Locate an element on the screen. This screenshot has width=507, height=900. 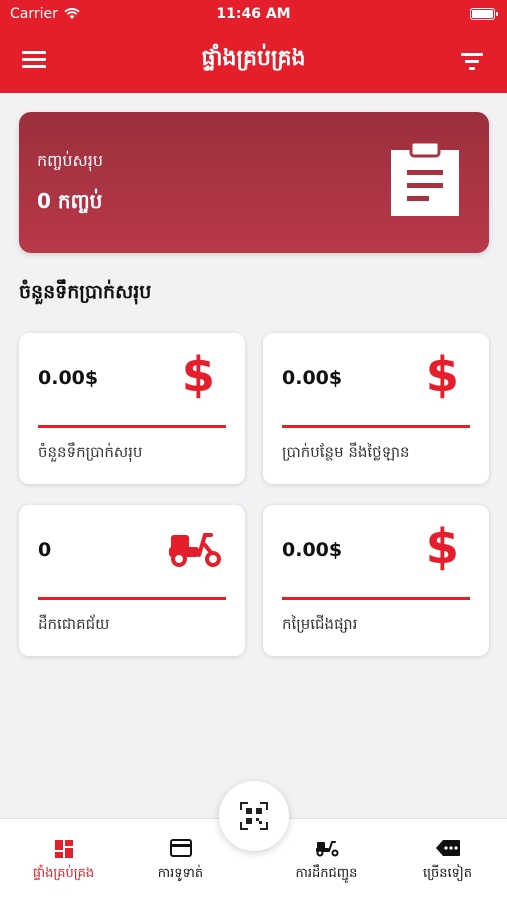
dashboard-icon is located at coordinates (63, 849).